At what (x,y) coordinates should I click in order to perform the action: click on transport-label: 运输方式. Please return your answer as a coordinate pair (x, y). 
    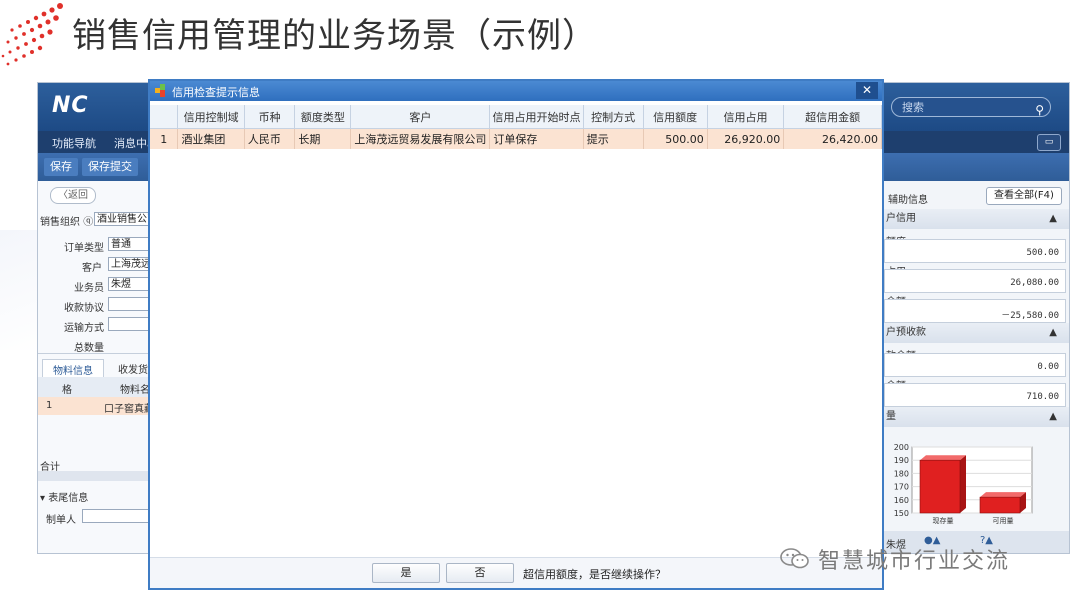
    Looking at the image, I should click on (84, 328).